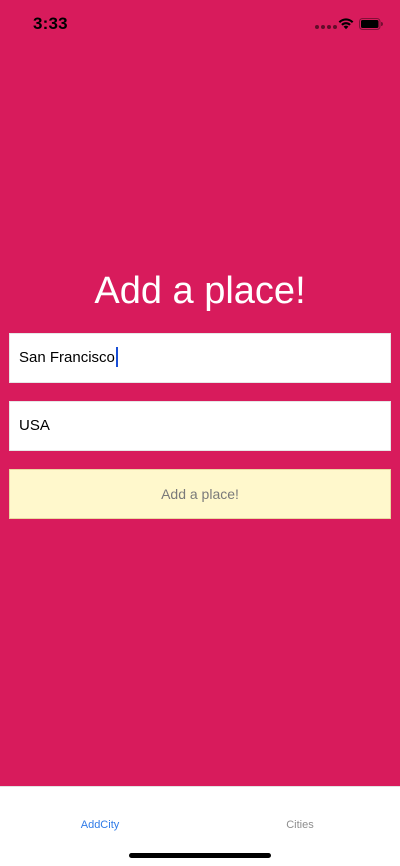 The width and height of the screenshot is (400, 866). Describe the element at coordinates (200, 291) in the screenshot. I see `page-title: Add a place!` at that location.